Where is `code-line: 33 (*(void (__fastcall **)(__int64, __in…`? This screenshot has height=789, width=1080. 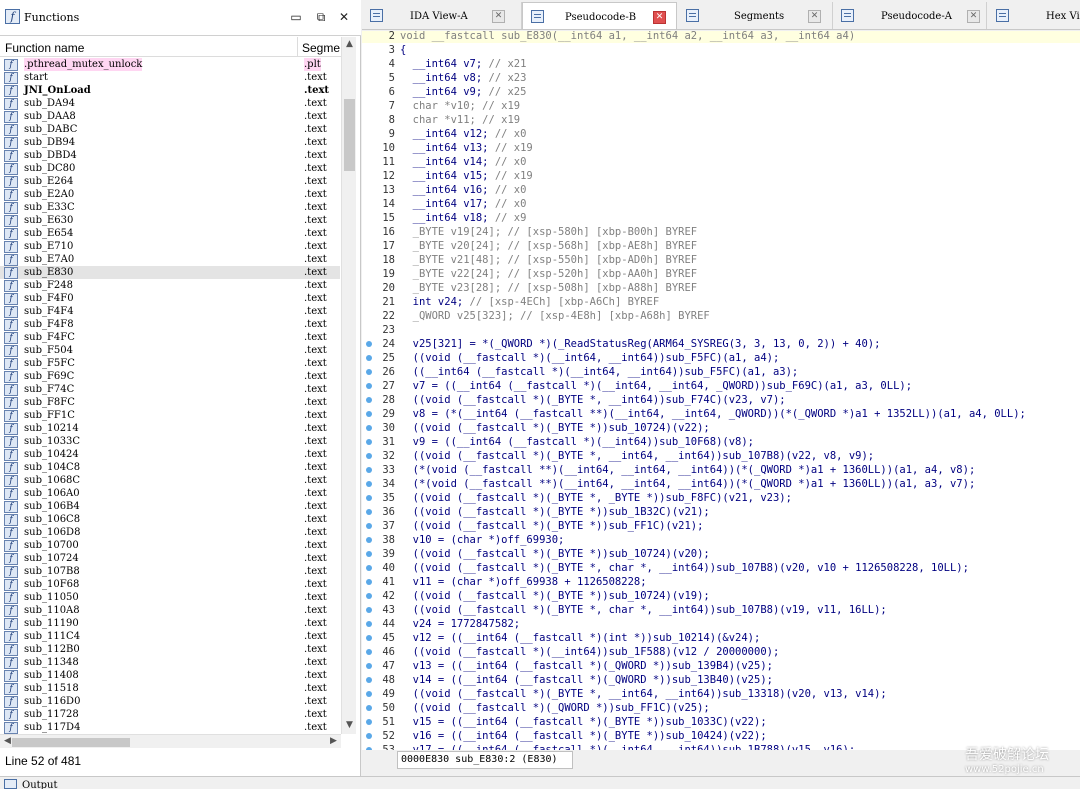
code-line: 33 (*(void (__fastcall **)(__int64, __in… is located at coordinates (721, 470).